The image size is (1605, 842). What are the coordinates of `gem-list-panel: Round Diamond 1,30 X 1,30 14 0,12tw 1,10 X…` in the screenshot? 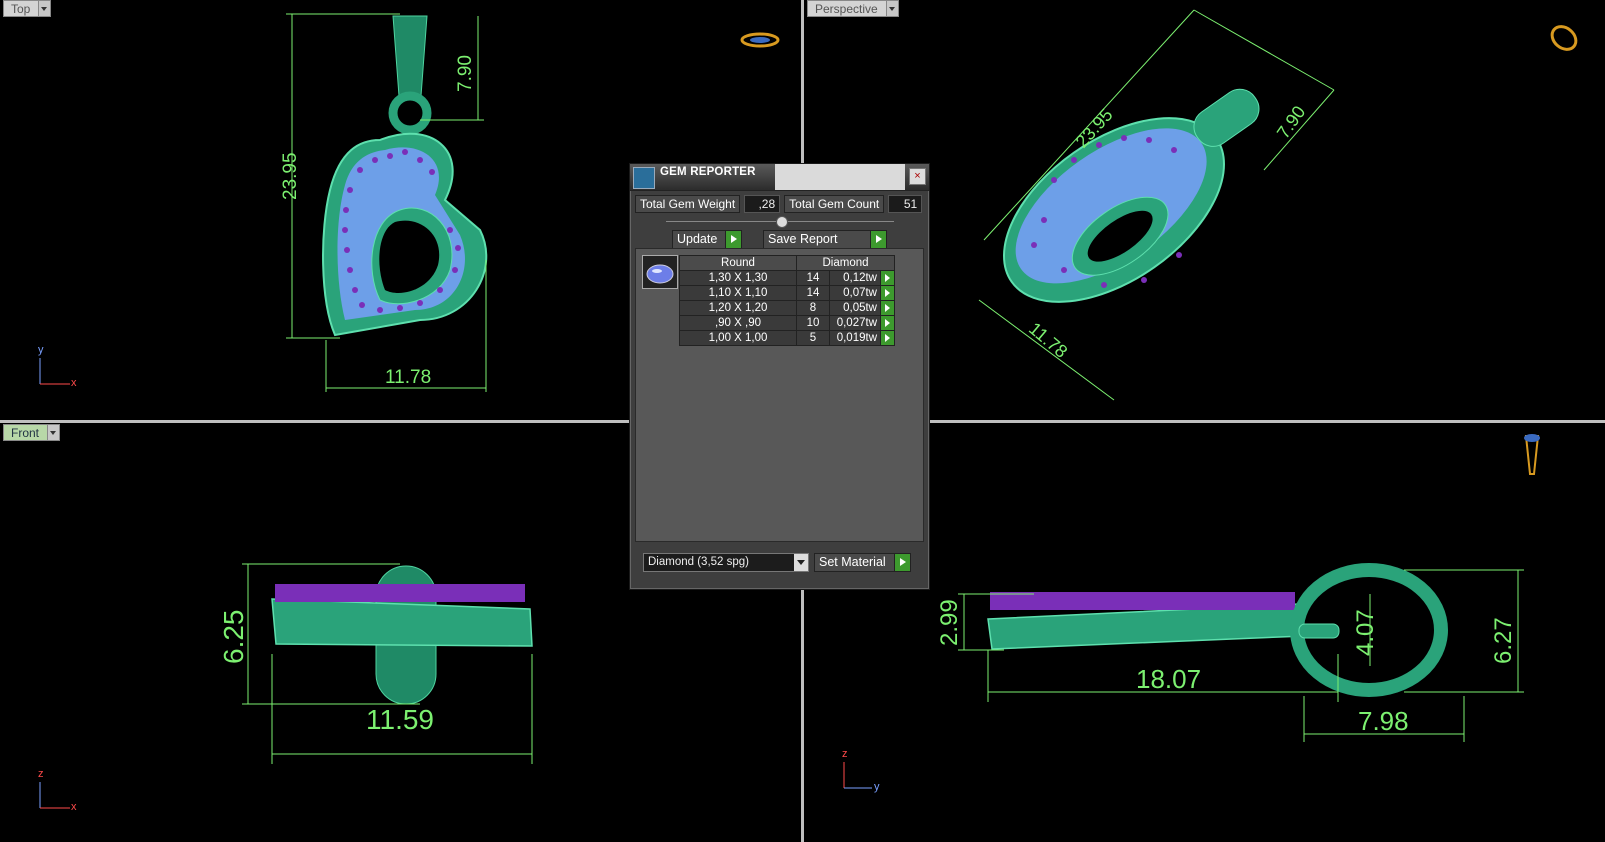 It's located at (779, 395).